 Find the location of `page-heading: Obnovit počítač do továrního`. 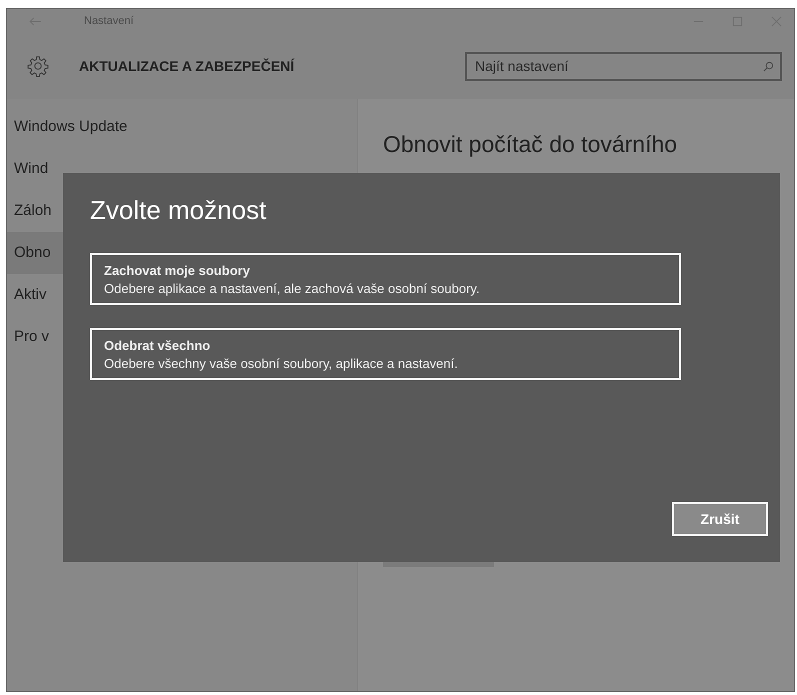

page-heading: Obnovit počítač do továrního is located at coordinates (530, 144).